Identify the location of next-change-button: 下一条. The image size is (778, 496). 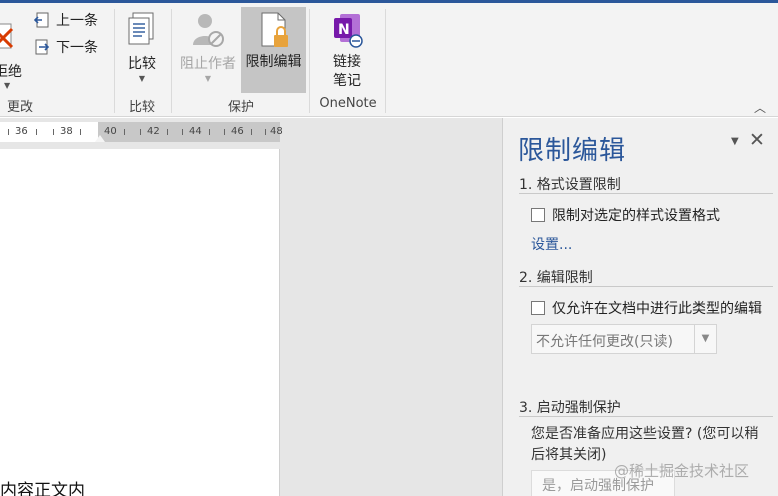
(71, 47).